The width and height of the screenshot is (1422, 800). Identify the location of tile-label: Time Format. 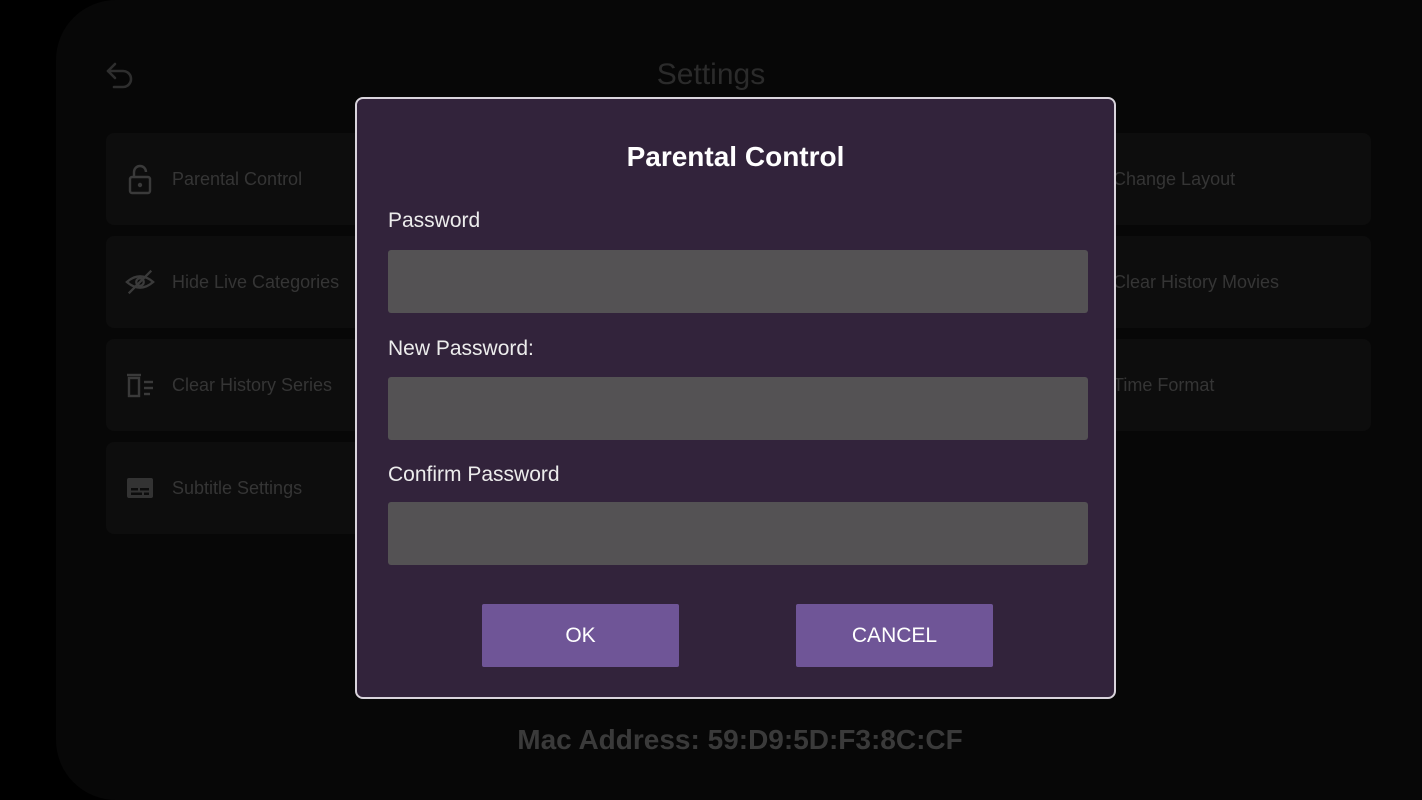
(1164, 384).